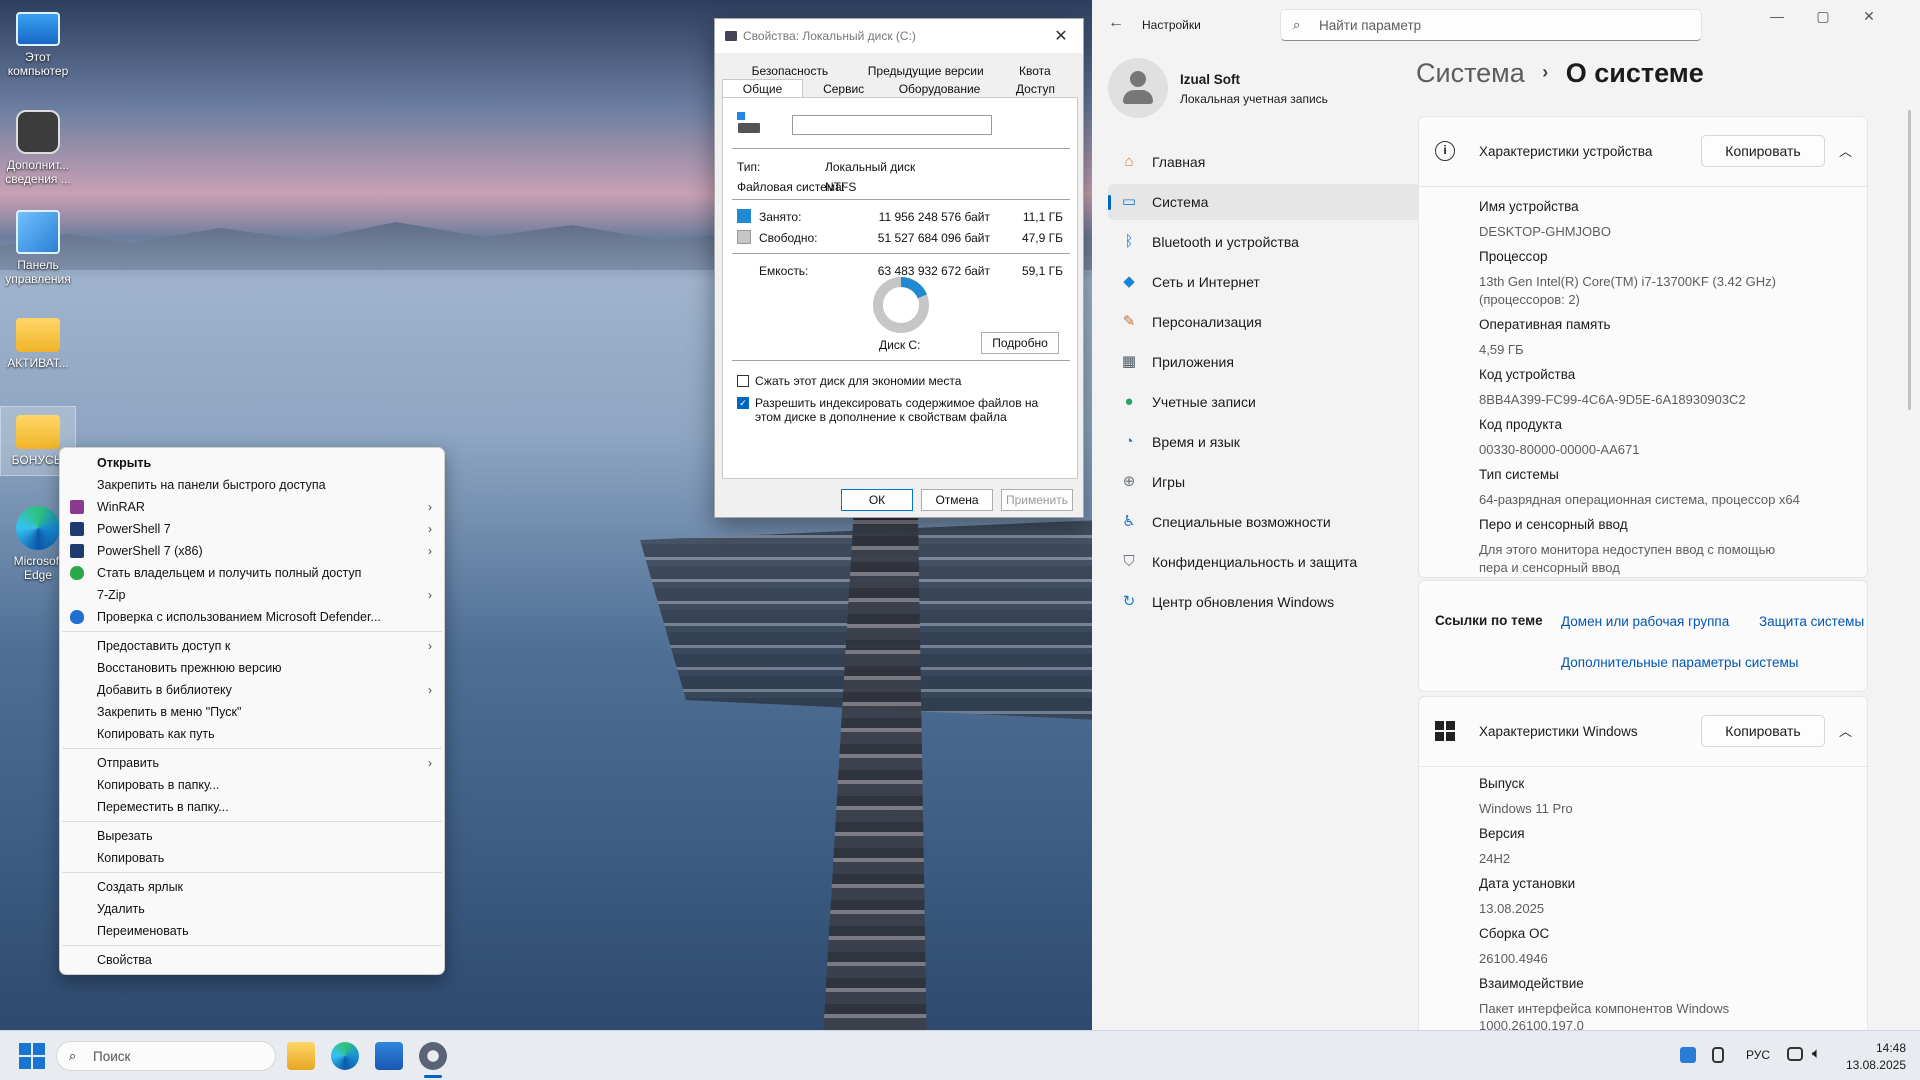  I want to click on context-menu-item: PowerShell 7 ›, so click(252, 529).